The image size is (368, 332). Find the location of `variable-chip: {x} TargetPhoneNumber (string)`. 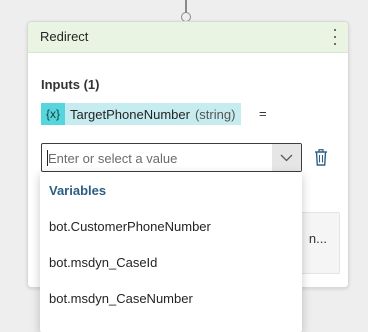

variable-chip: {x} TargetPhoneNumber (string) is located at coordinates (141, 114).